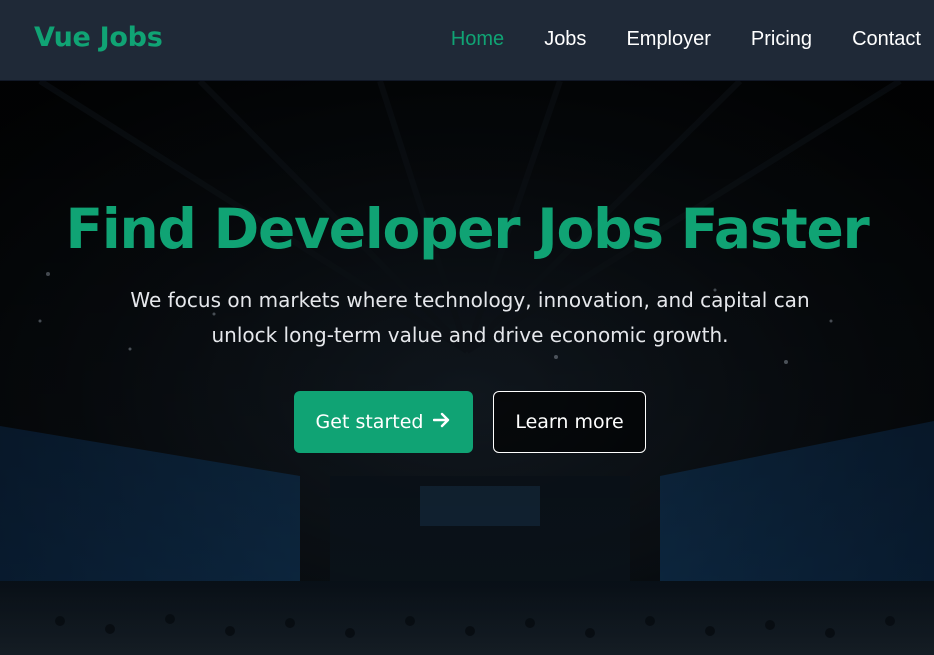  What do you see at coordinates (467, 229) in the screenshot?
I see `hero-title: Find Developer Jobs Faster` at bounding box center [467, 229].